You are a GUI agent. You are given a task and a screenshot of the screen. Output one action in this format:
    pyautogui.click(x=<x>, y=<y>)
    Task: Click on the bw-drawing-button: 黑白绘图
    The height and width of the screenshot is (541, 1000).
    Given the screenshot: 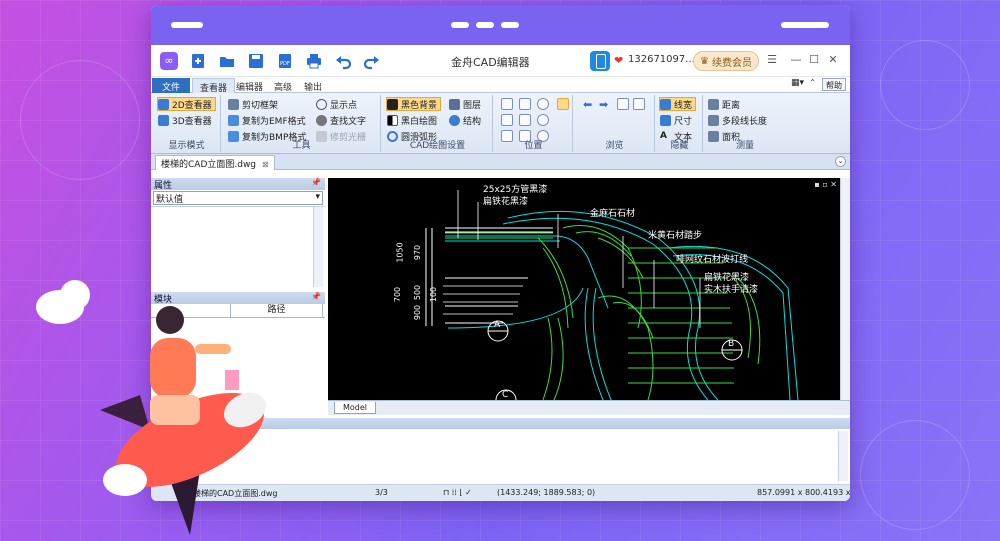 What is the action you would take?
    pyautogui.click(x=412, y=120)
    